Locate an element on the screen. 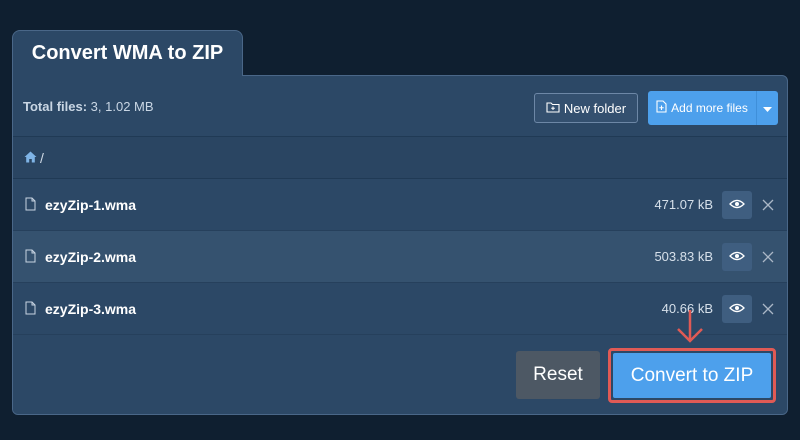  tool-title: Convert WMA to ZIP is located at coordinates (127, 53).